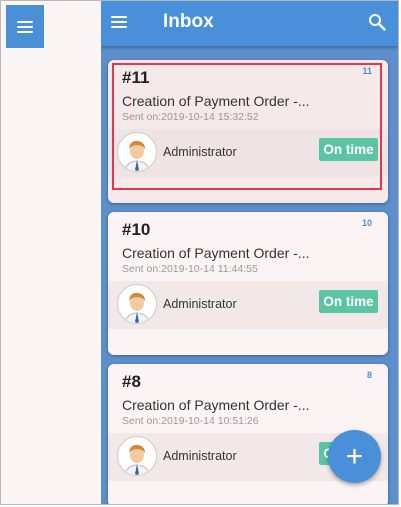 This screenshot has height=507, width=401. Describe the element at coordinates (249, 23) in the screenshot. I see `app-bar: Inbox` at that location.